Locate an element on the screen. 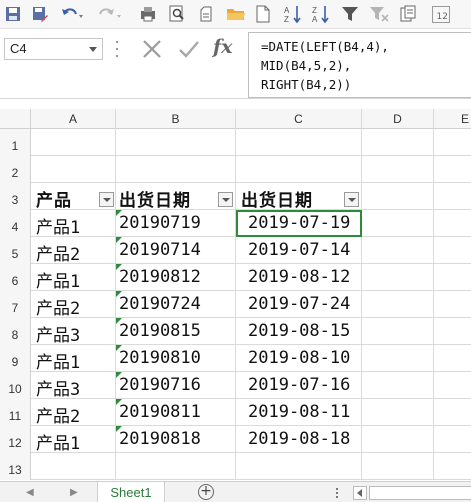  cell: 2019-07-24 is located at coordinates (299, 304).